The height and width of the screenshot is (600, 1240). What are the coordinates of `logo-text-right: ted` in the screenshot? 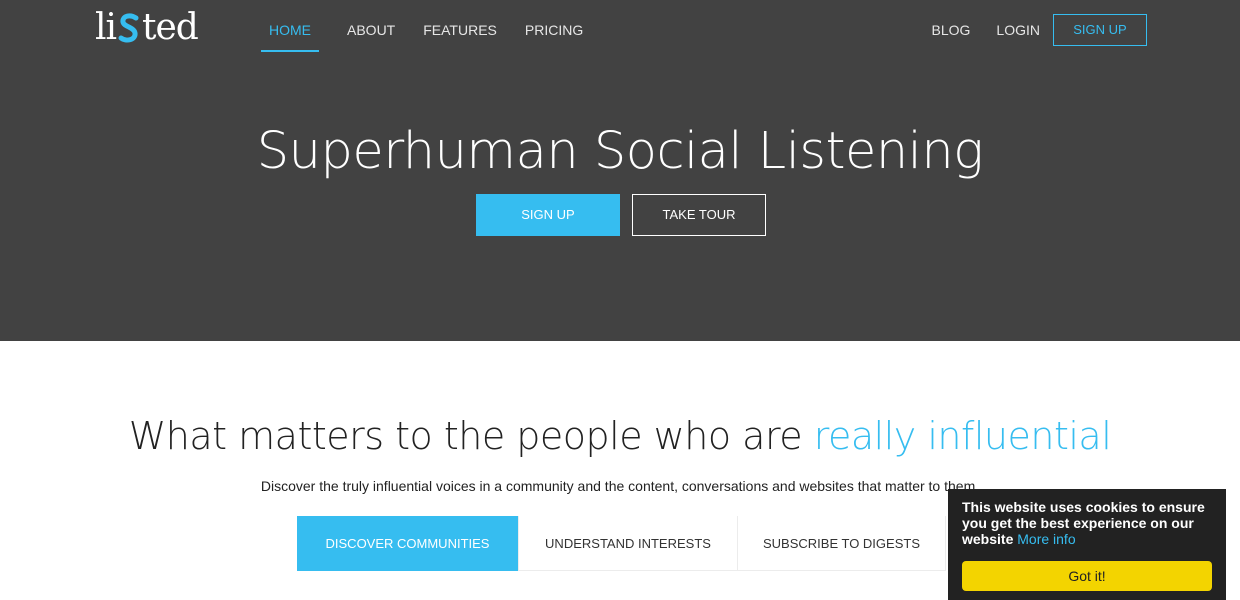 It's located at (170, 27).